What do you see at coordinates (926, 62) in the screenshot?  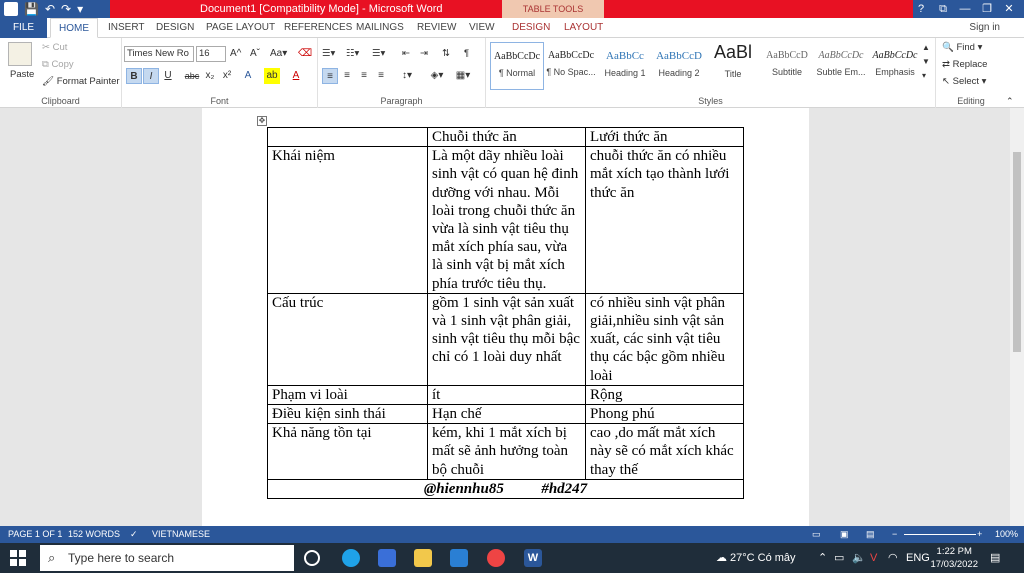 I see `styles-scroll-down-icon: ▼` at bounding box center [926, 62].